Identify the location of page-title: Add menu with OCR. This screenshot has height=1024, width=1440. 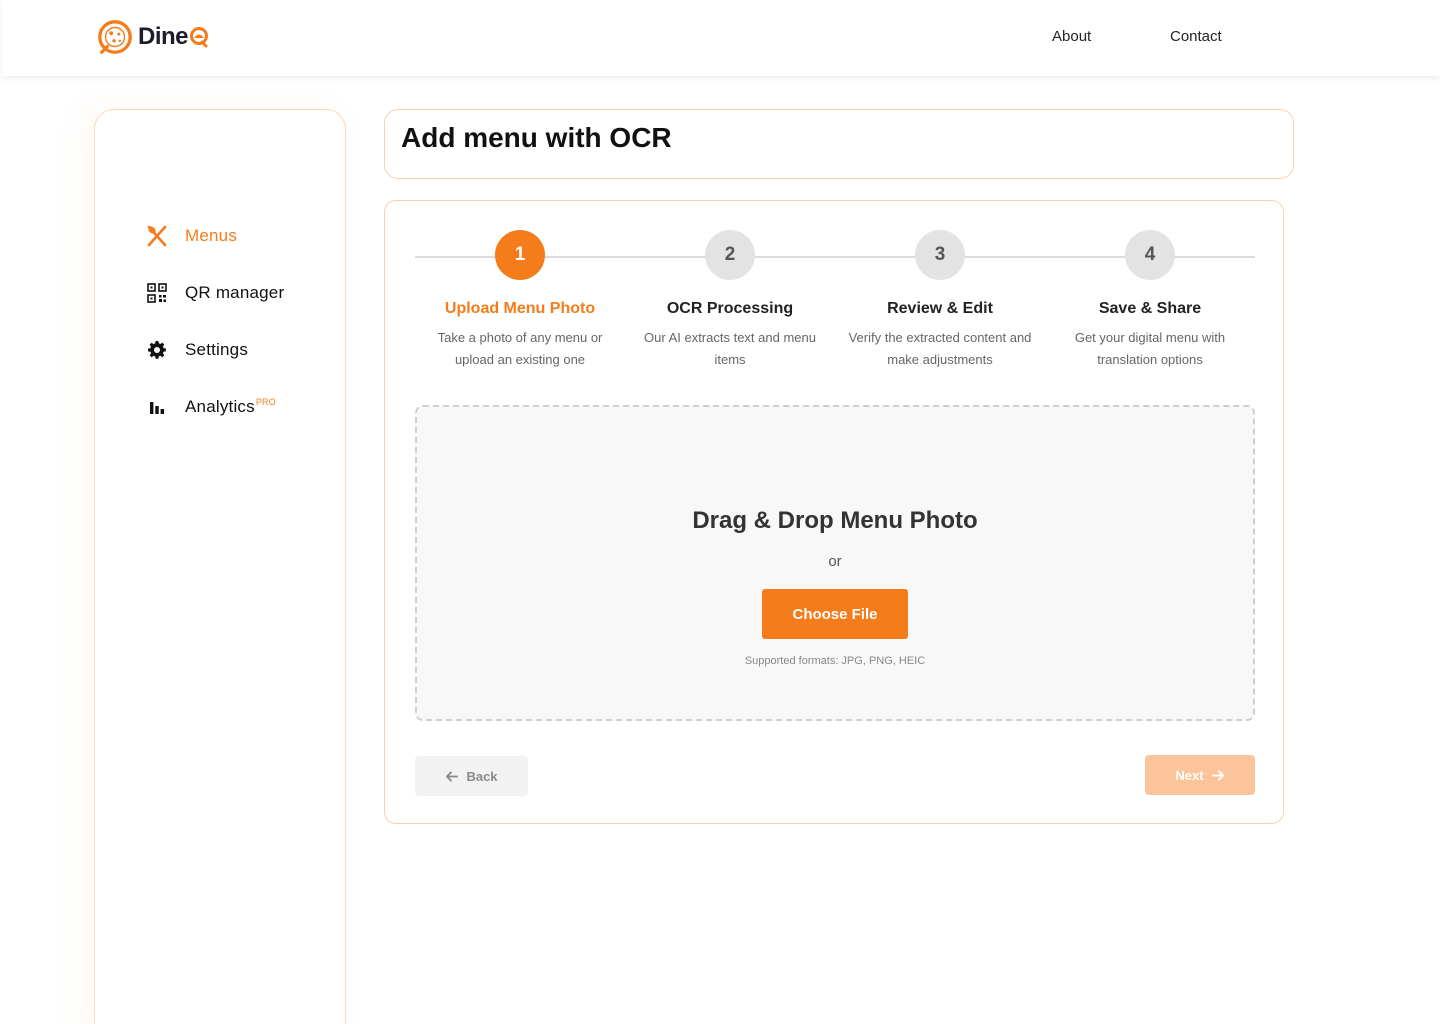
(536, 137).